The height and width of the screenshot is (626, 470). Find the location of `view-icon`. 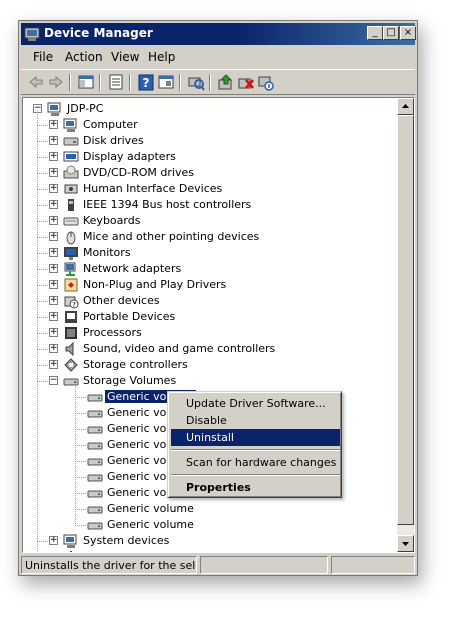

view-icon is located at coordinates (166, 82).